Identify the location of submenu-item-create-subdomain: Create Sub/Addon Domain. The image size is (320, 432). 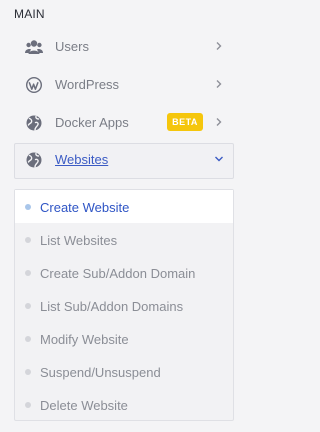
(124, 272).